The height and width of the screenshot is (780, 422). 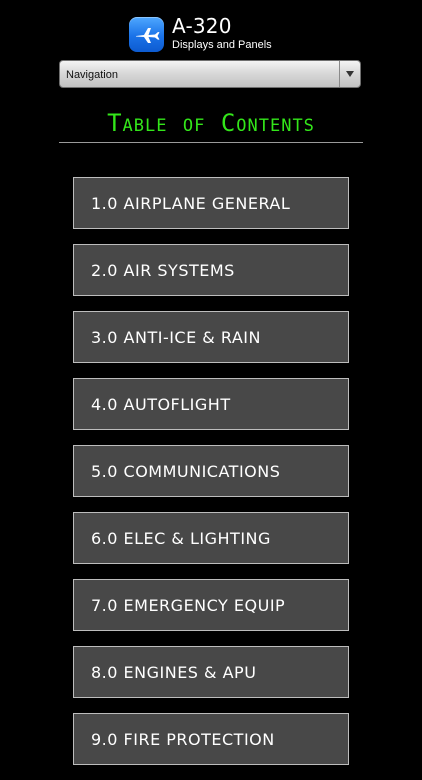 I want to click on chevron-down-icon, so click(x=350, y=74).